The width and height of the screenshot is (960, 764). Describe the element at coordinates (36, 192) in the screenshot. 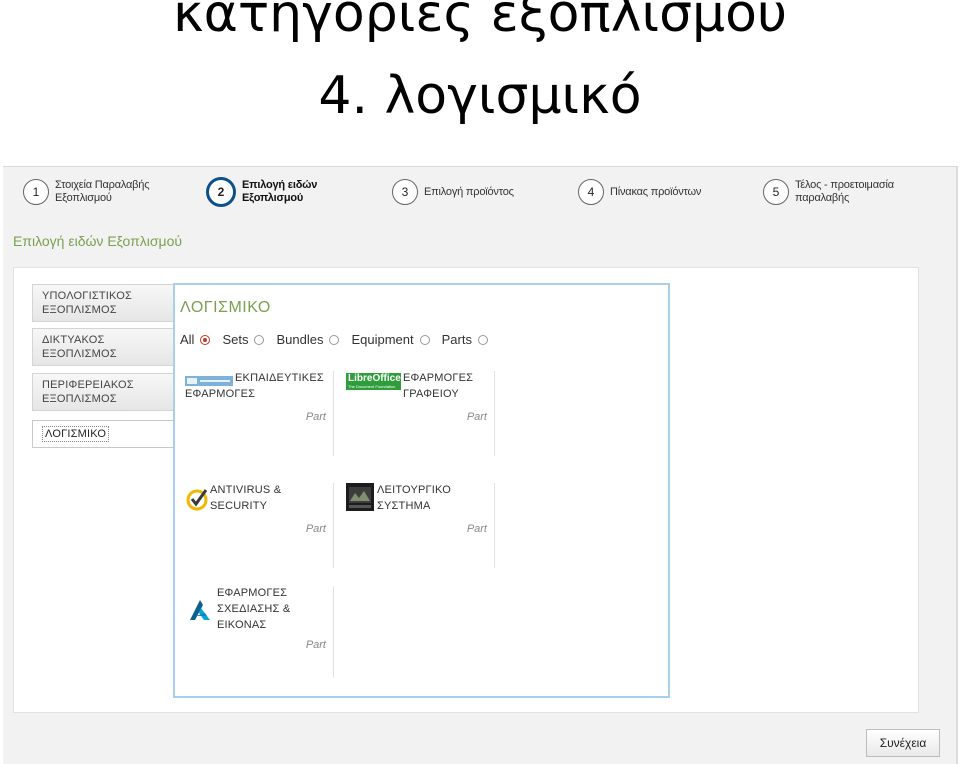

I see `step-number-circle: 1` at that location.